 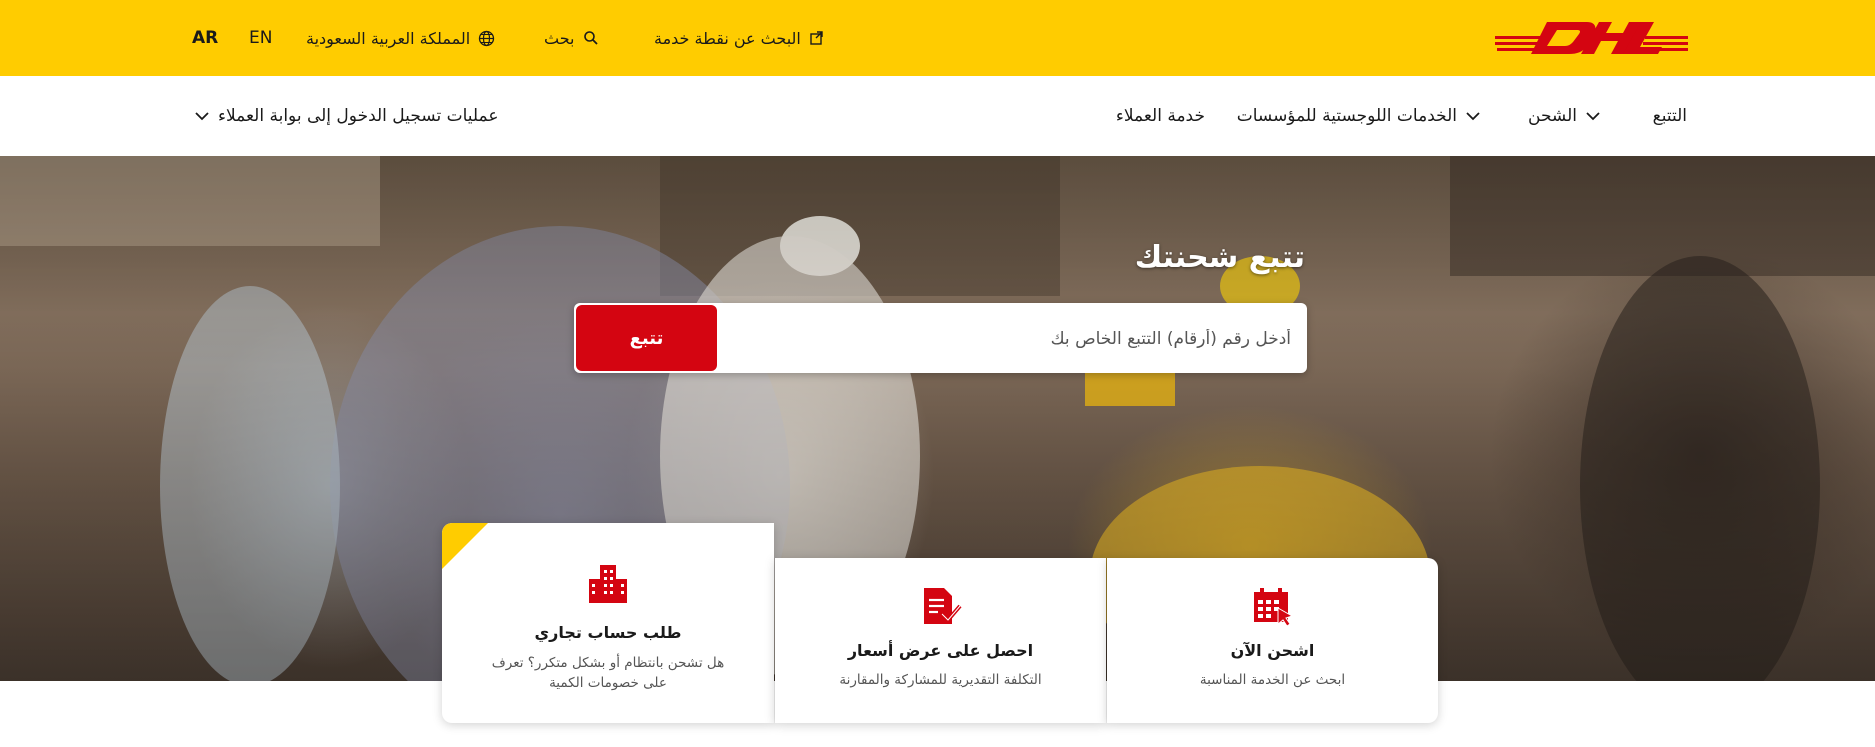 I want to click on globe-icon, so click(x=487, y=38).